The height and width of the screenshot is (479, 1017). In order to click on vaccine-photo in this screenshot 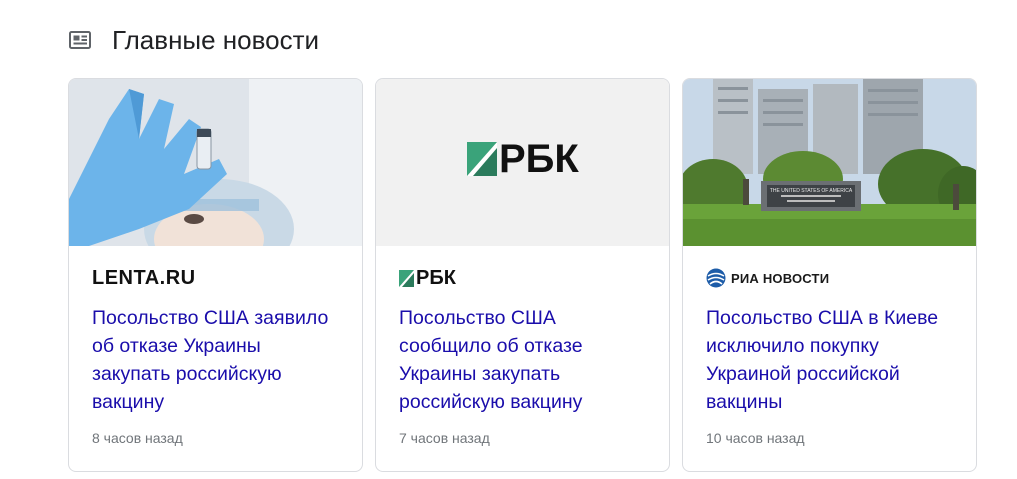, I will do `click(215, 162)`.